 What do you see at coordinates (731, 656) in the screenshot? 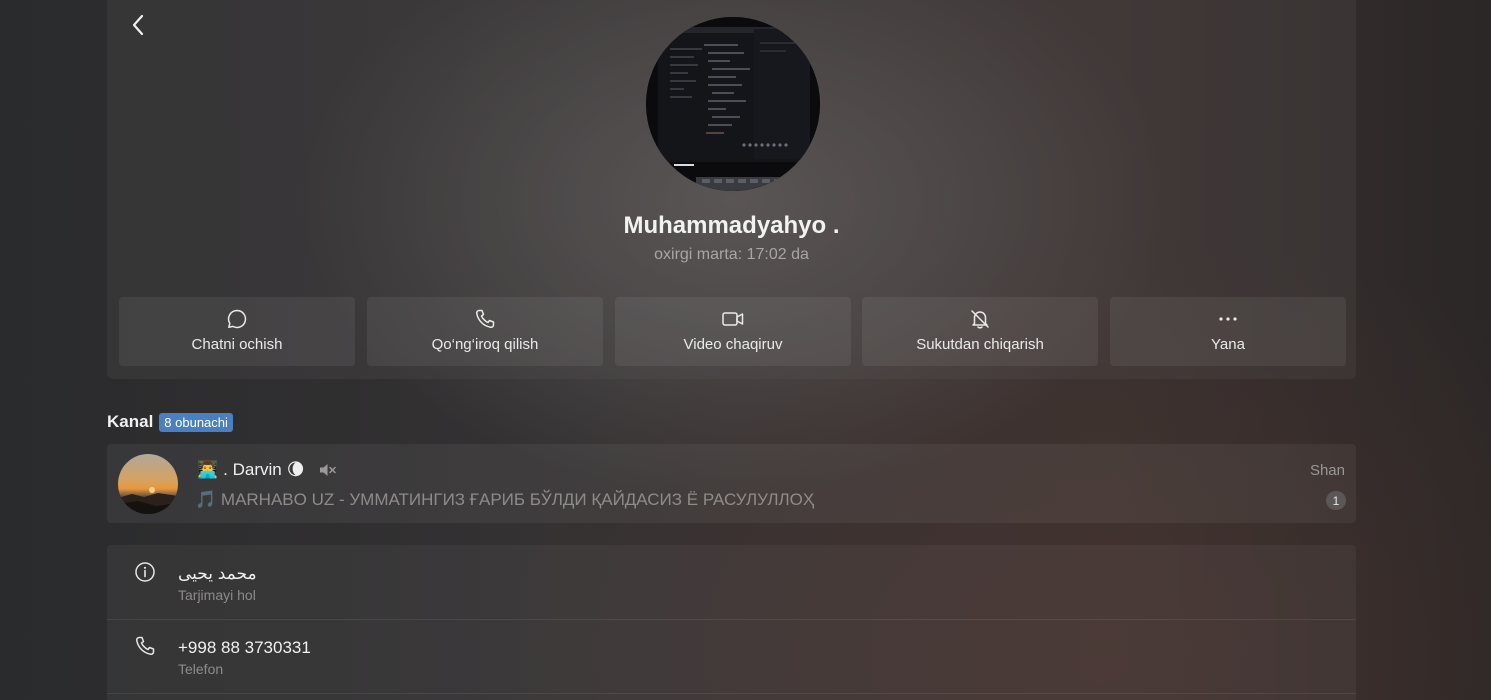
I see `phone-row: +998 88 3730331 Telefon` at bounding box center [731, 656].